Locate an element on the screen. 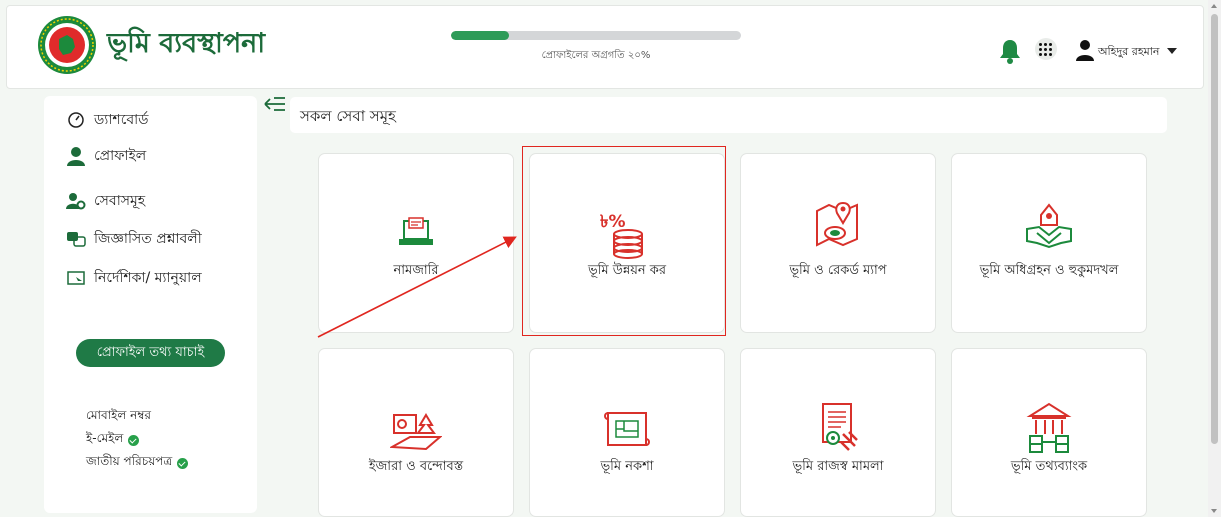 This screenshot has width=1221, height=517. service-label: ভূমি নকশা is located at coordinates (627, 466).